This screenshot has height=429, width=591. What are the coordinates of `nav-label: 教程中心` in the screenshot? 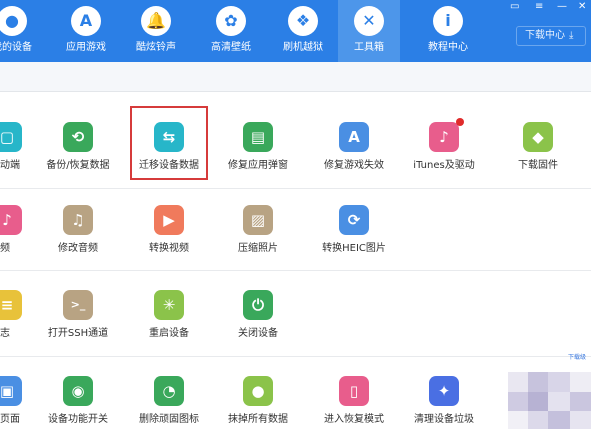 It's located at (448, 47).